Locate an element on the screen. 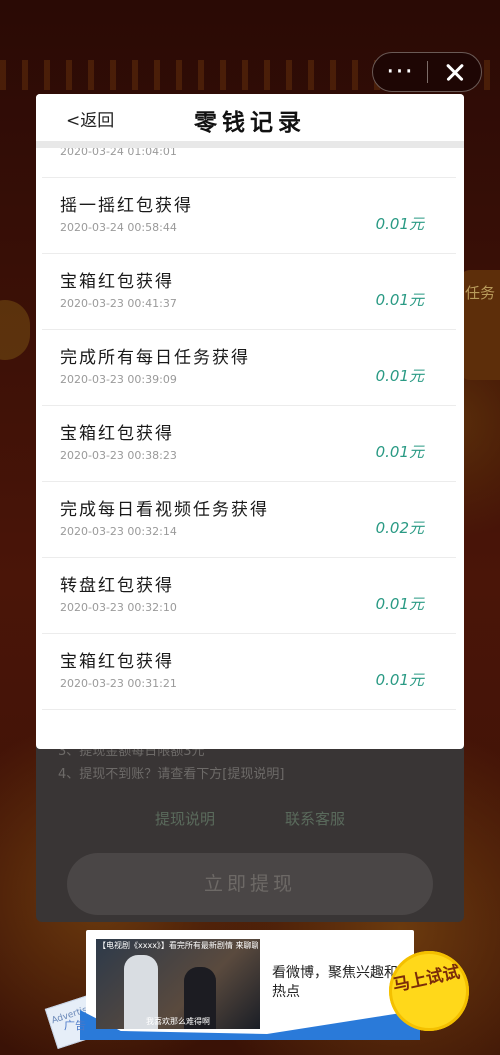 Image resolution: width=500 pixels, height=1055 pixels. ad-video-subtitle: 我喜欢那么难得啊 is located at coordinates (178, 1021).